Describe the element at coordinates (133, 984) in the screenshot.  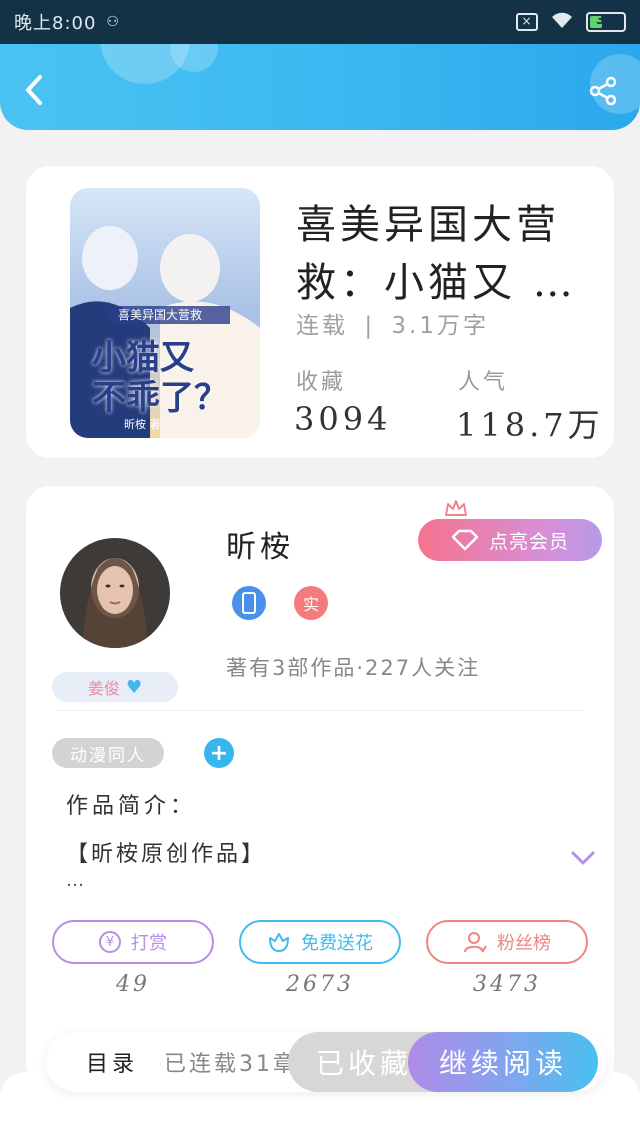
I see `reward-count: 49` at that location.